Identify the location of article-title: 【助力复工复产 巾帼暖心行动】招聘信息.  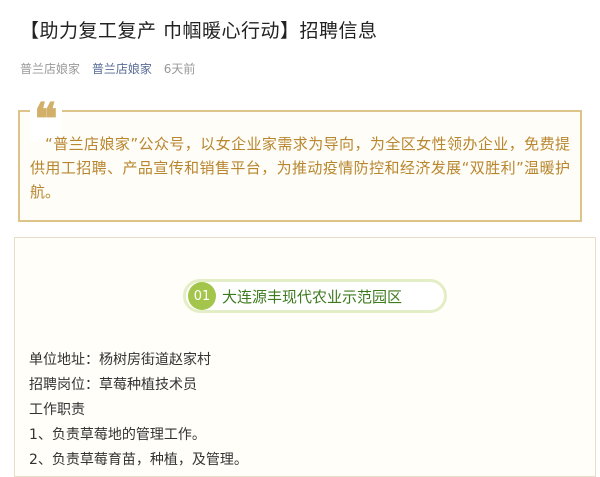
(199, 31).